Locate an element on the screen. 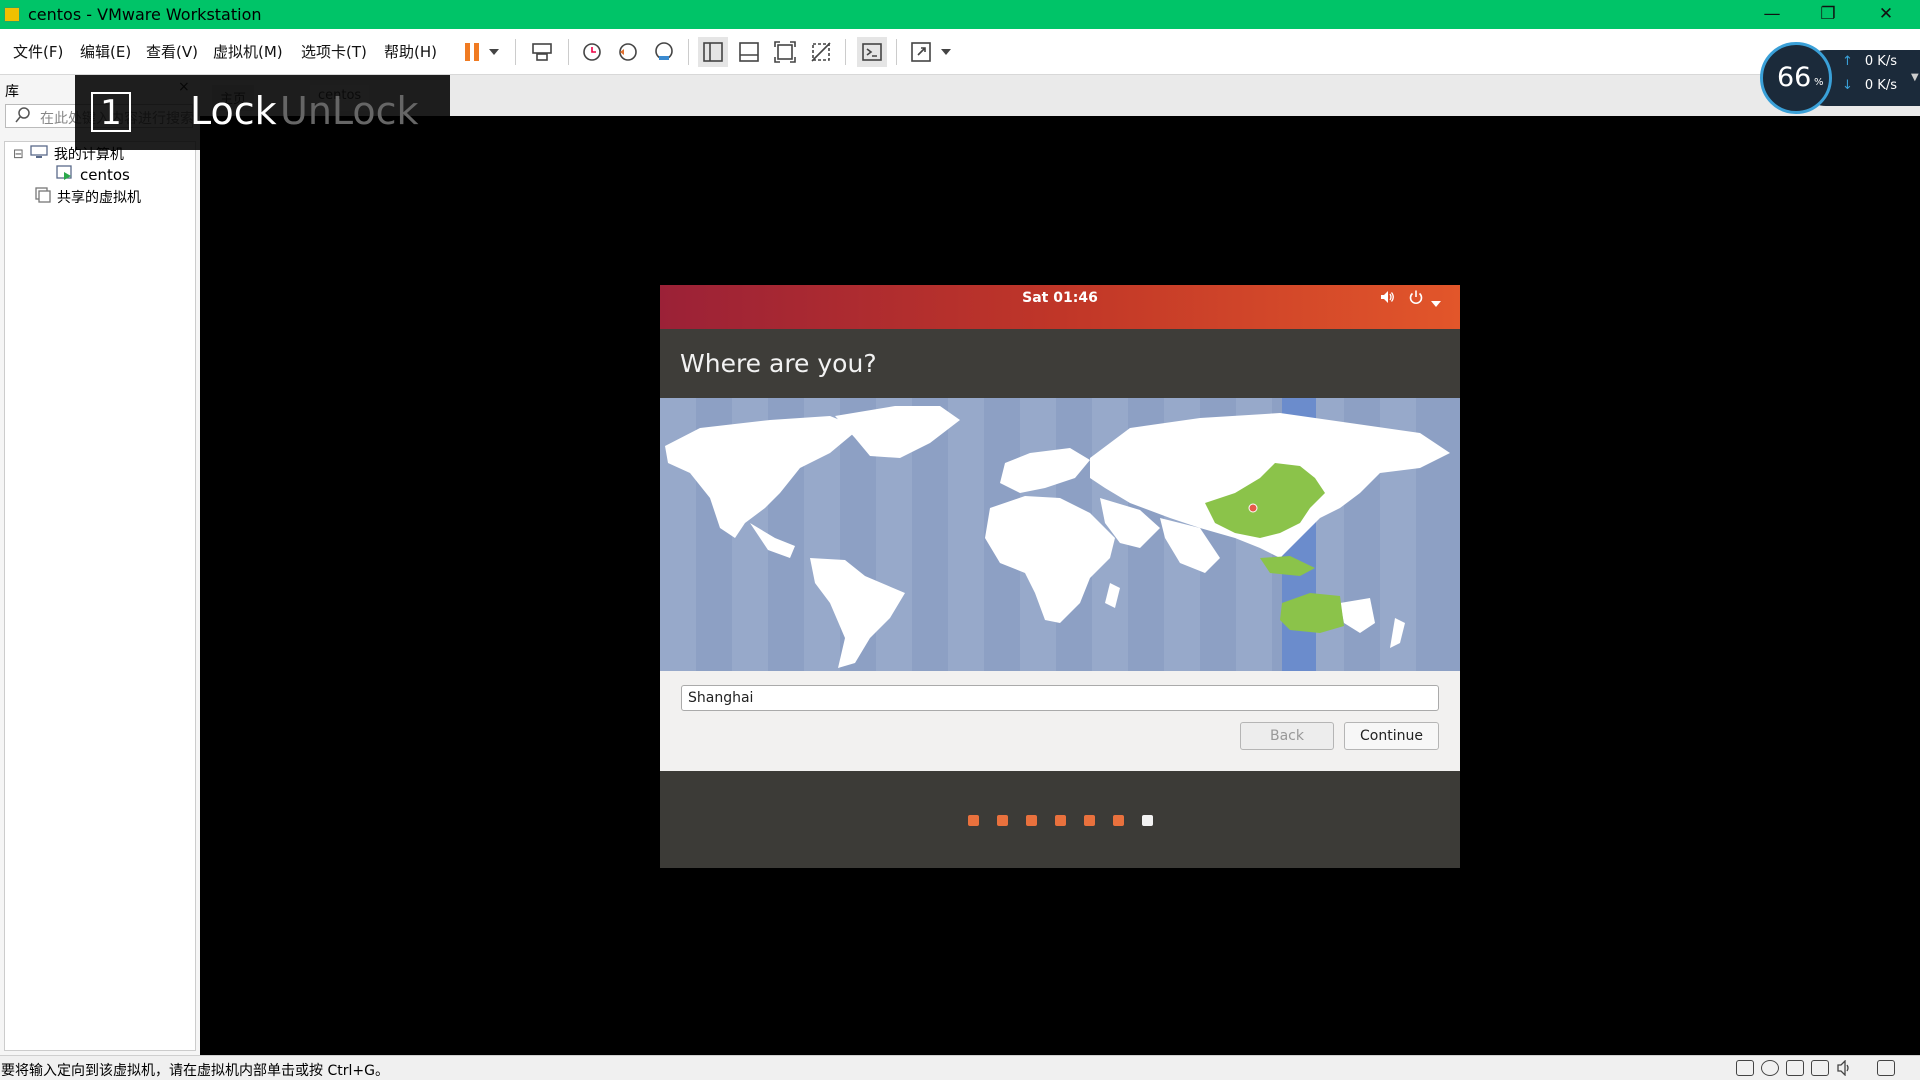 The height and width of the screenshot is (1080, 1920). shared-vm-icon is located at coordinates (43, 197).